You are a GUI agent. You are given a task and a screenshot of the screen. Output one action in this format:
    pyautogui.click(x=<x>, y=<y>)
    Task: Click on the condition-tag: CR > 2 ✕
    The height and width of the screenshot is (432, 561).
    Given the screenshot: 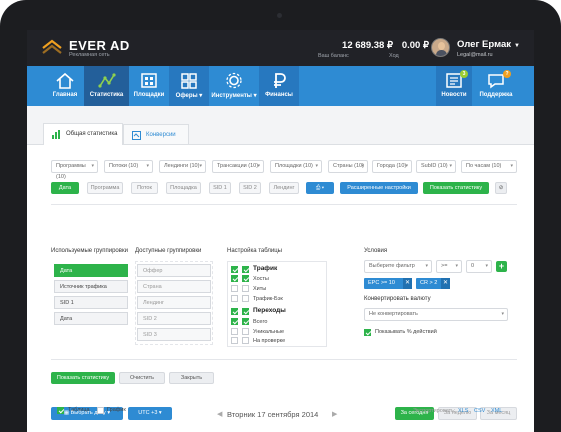 What is the action you would take?
    pyautogui.click(x=433, y=283)
    